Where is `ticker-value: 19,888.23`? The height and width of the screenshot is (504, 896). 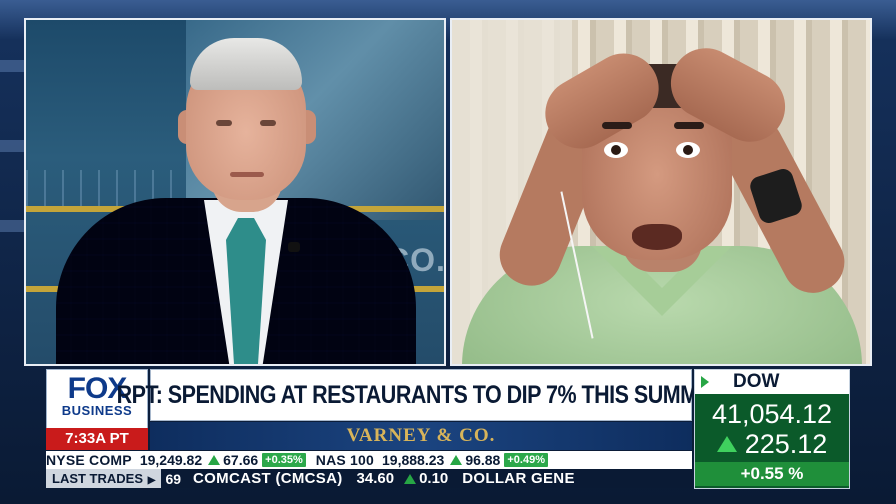
ticker-value: 19,888.23 is located at coordinates (413, 460).